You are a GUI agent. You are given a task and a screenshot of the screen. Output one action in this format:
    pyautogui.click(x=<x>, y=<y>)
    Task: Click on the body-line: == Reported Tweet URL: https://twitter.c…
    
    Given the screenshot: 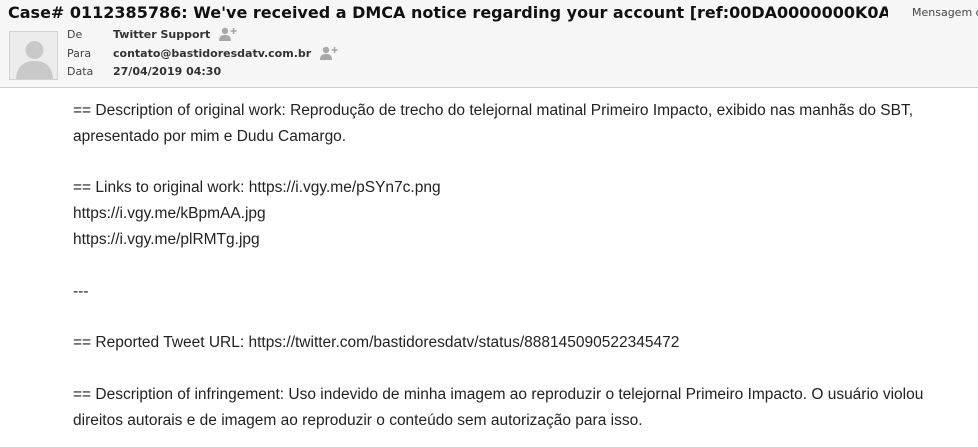 What is the action you would take?
    pyautogui.click(x=376, y=343)
    